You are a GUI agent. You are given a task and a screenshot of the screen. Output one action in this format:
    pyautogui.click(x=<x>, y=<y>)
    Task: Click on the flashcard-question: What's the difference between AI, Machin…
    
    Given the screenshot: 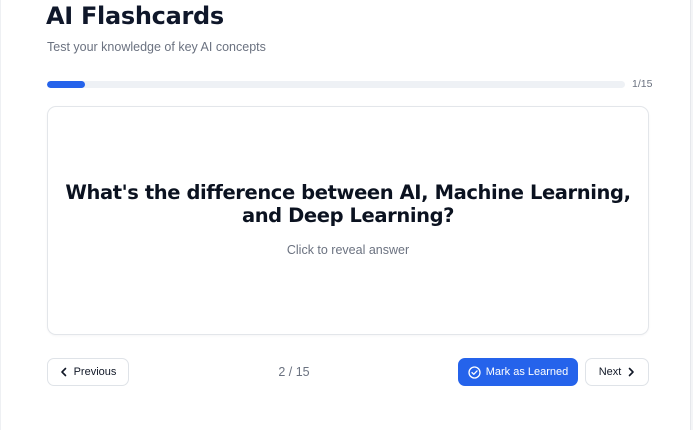 What is the action you would take?
    pyautogui.click(x=348, y=204)
    